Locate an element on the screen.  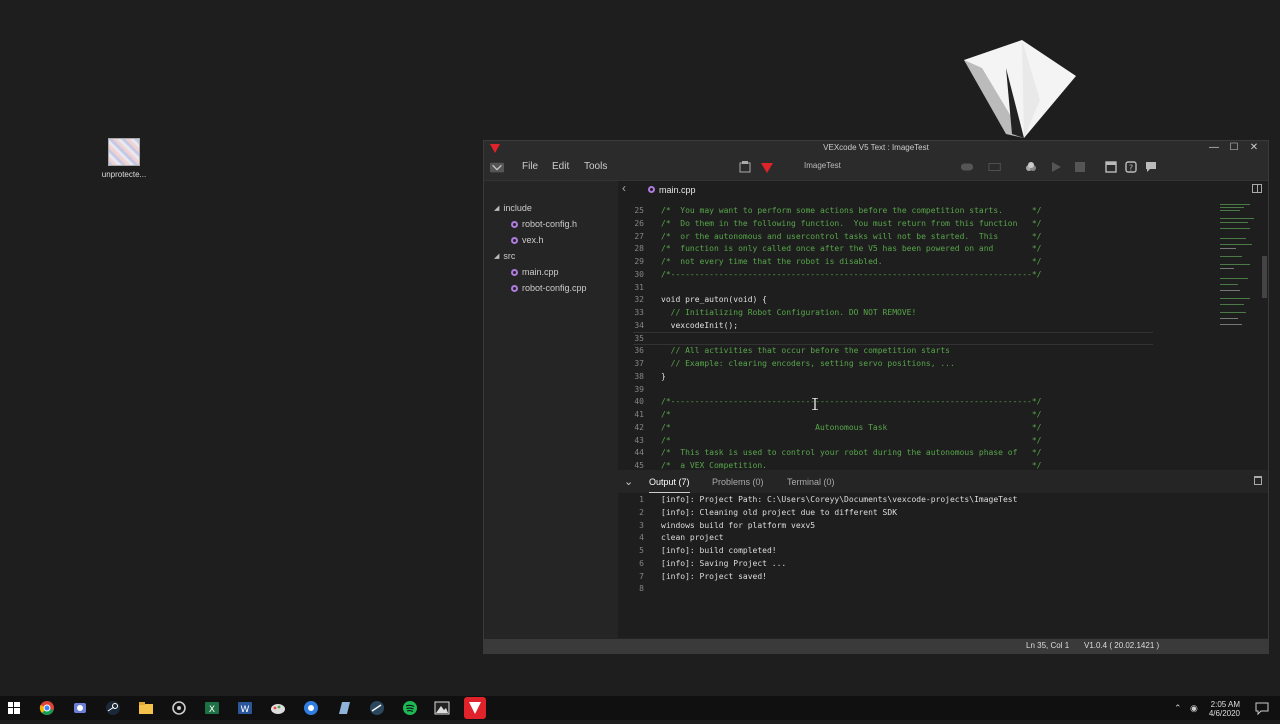
tab-label: main.cpp is located at coordinates (677, 189).